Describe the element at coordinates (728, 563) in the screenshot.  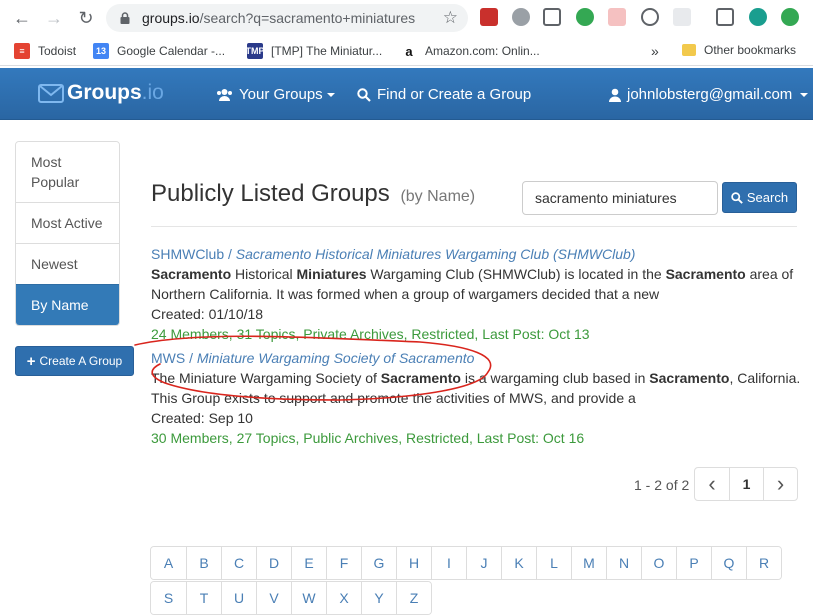
I see `alphabet-letter-q: Q` at that location.